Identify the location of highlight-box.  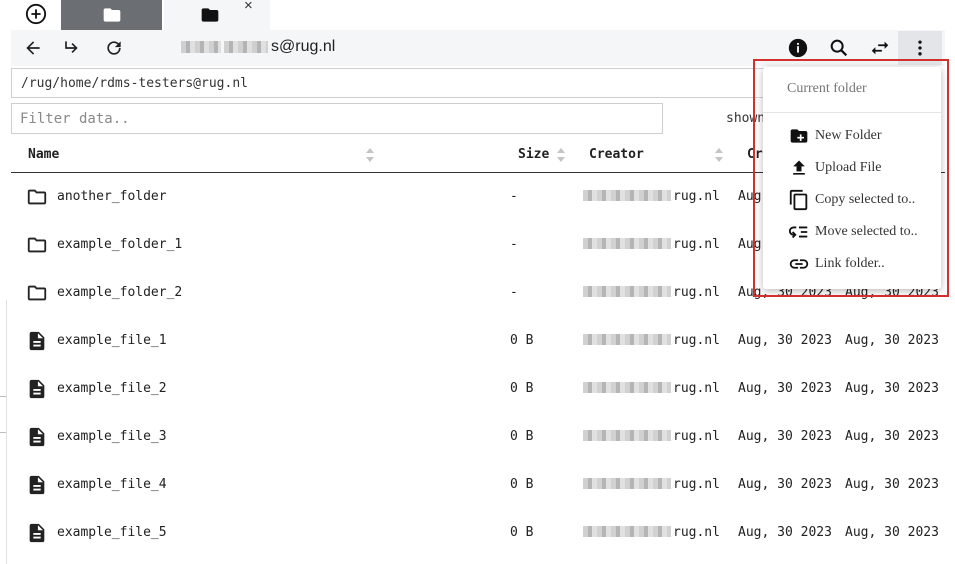
(851, 178).